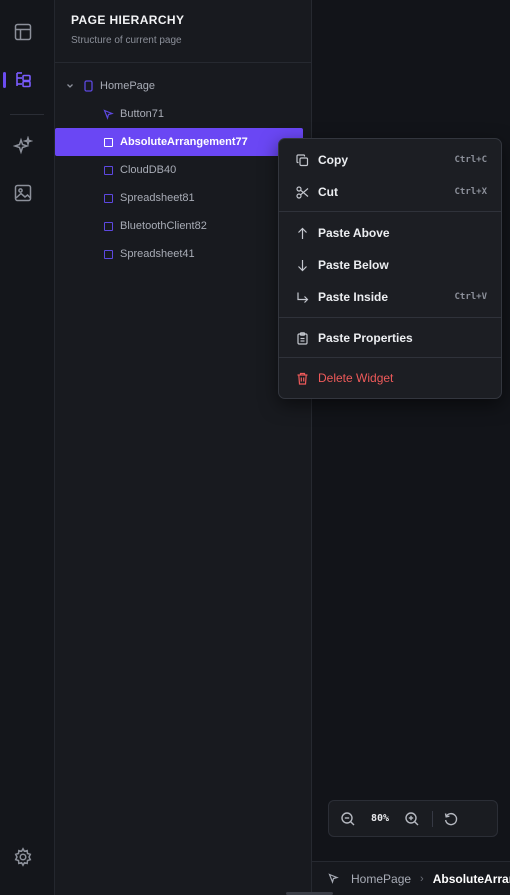  Describe the element at coordinates (470, 297) in the screenshot. I see `menu-item-shortcut: Ctrl+V` at that location.